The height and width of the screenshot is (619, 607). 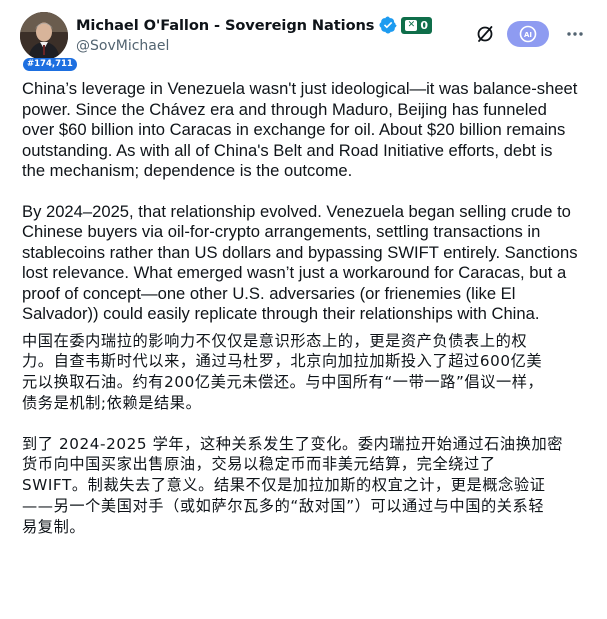 I want to click on slash-circle-icon, so click(x=485, y=34).